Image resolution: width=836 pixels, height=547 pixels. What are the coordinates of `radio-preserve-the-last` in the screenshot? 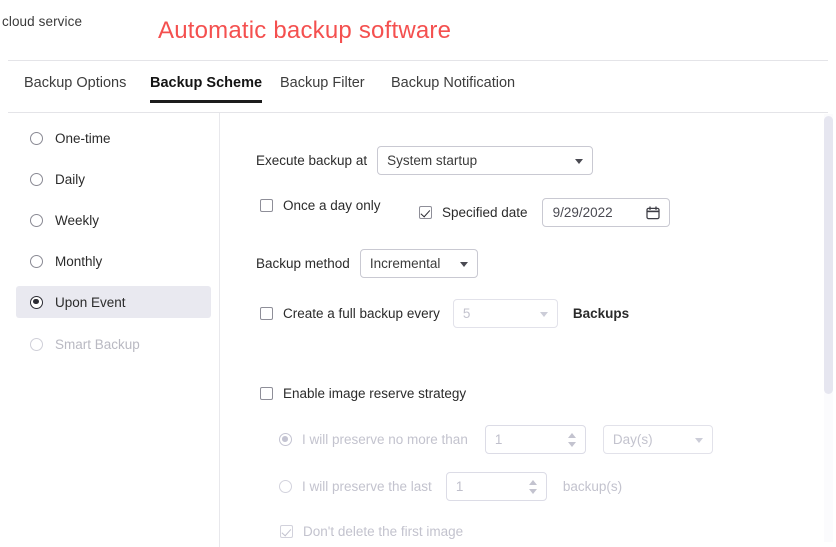 It's located at (285, 486).